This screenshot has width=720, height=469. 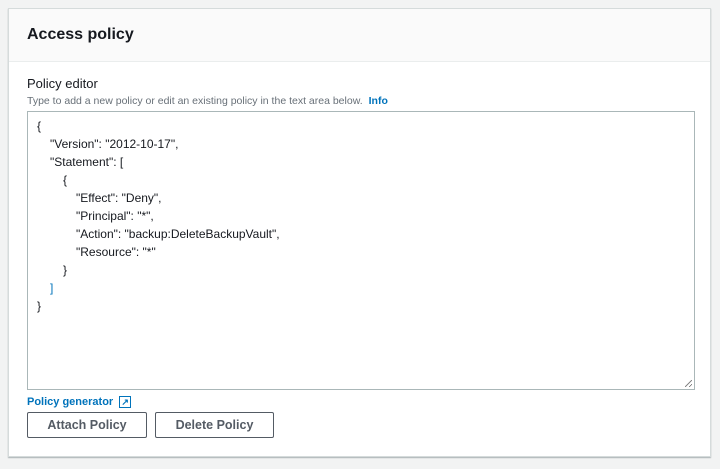 What do you see at coordinates (87, 425) in the screenshot?
I see `attach-policy-button: Attach Policy` at bounding box center [87, 425].